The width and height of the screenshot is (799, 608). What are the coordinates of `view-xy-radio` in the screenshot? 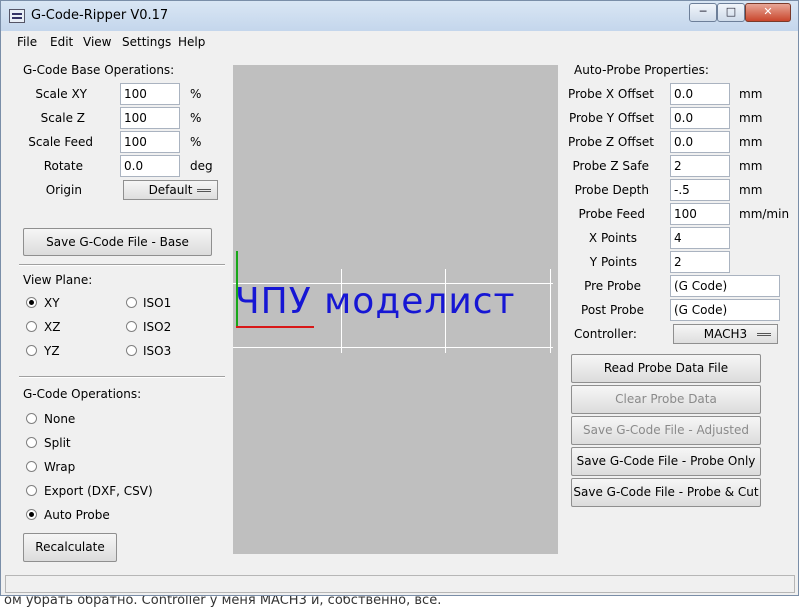 It's located at (31, 302).